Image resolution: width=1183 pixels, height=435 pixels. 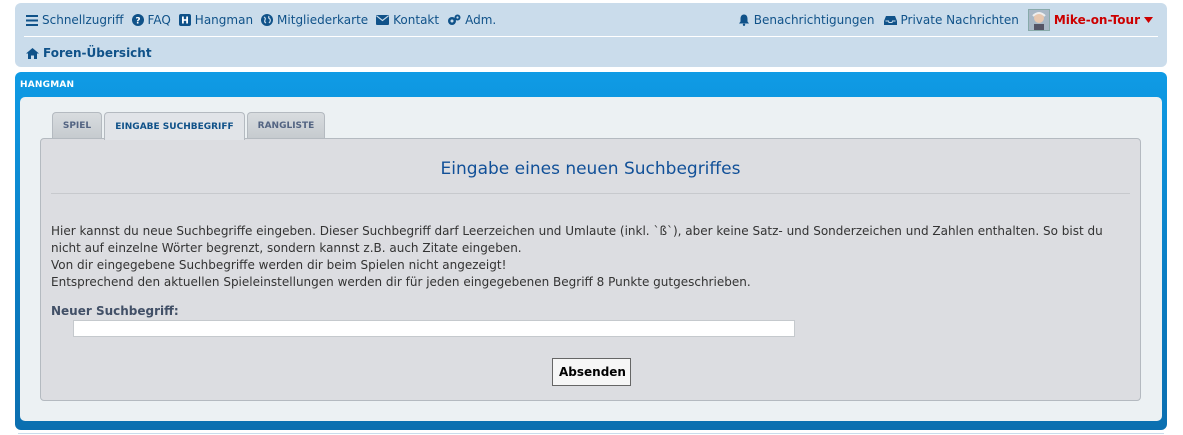 I want to click on breadcrumb-home: Foren-Übersicht, so click(x=89, y=53).